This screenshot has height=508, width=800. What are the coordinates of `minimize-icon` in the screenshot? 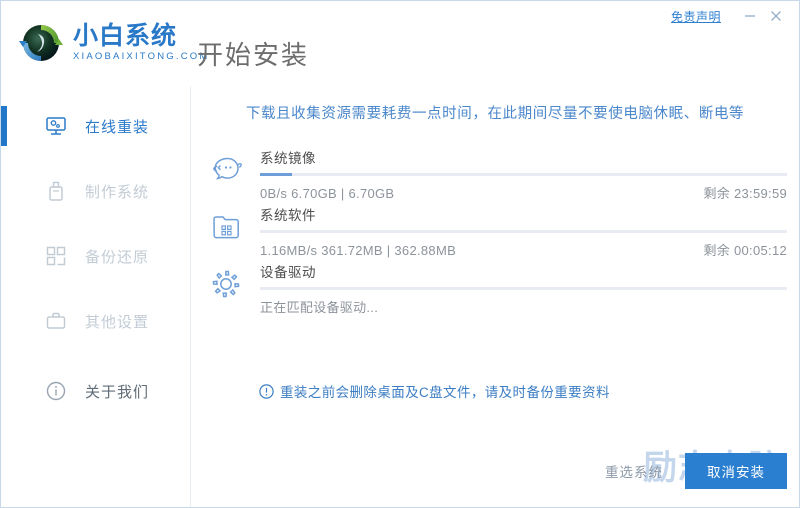 It's located at (750, 16).